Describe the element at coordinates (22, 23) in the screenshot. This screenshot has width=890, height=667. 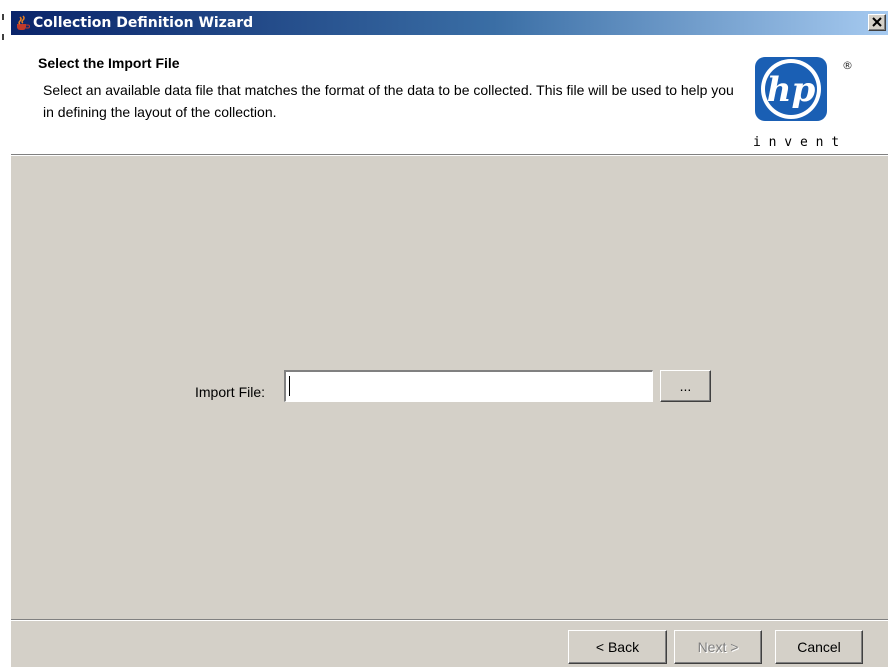
I see `java-cup-icon` at that location.